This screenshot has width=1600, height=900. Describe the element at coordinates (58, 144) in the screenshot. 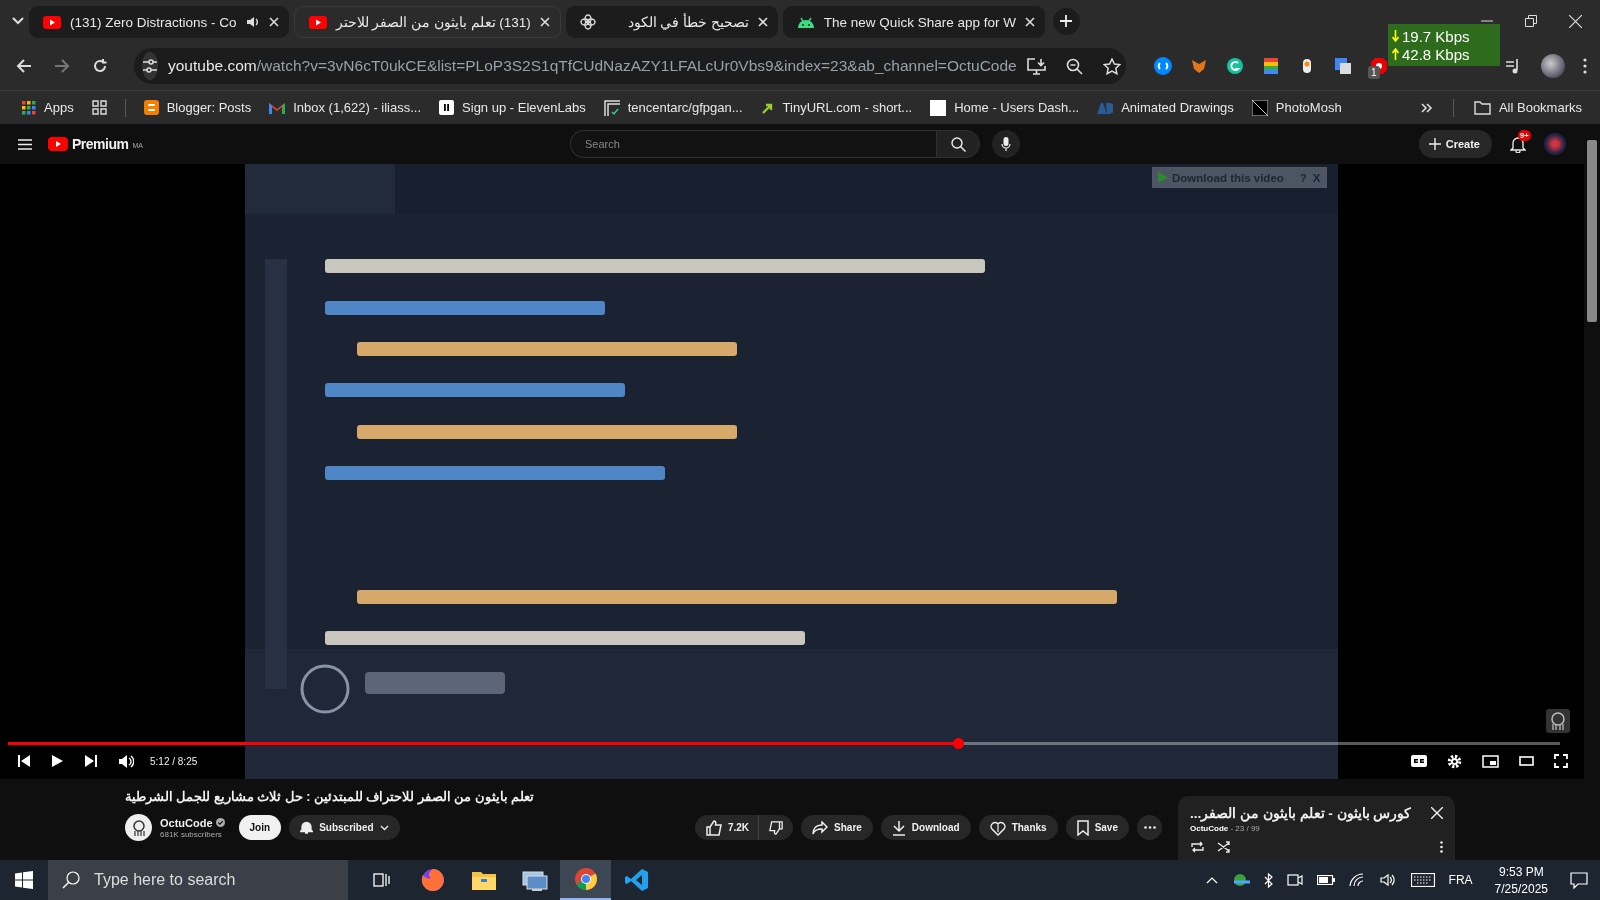

I see `logo-icon` at that location.